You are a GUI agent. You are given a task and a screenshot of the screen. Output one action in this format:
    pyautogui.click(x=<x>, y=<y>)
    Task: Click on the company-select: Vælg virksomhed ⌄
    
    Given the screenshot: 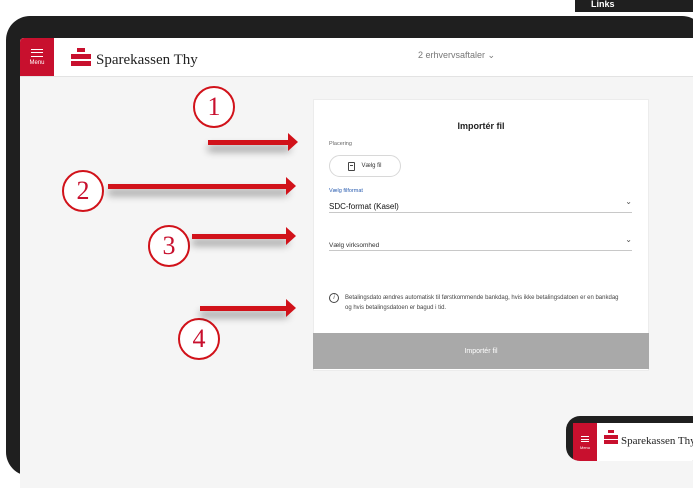 What is the action you would take?
    pyautogui.click(x=480, y=242)
    